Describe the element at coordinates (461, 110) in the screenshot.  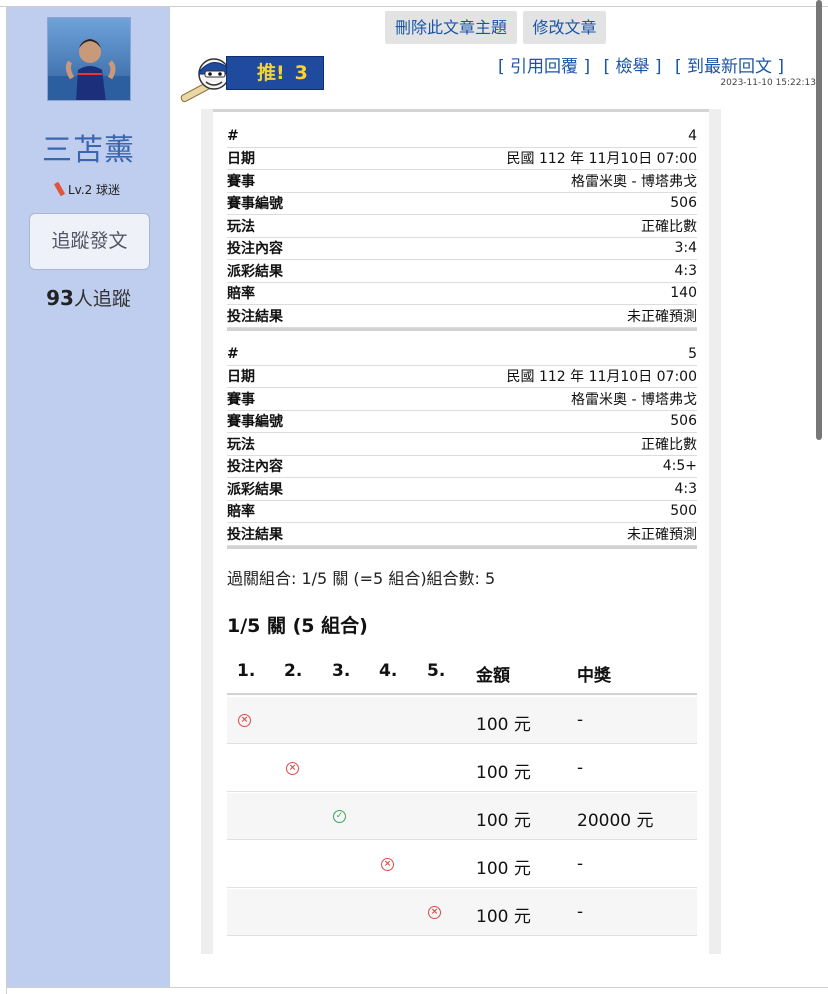
I see `card-top-rule` at that location.